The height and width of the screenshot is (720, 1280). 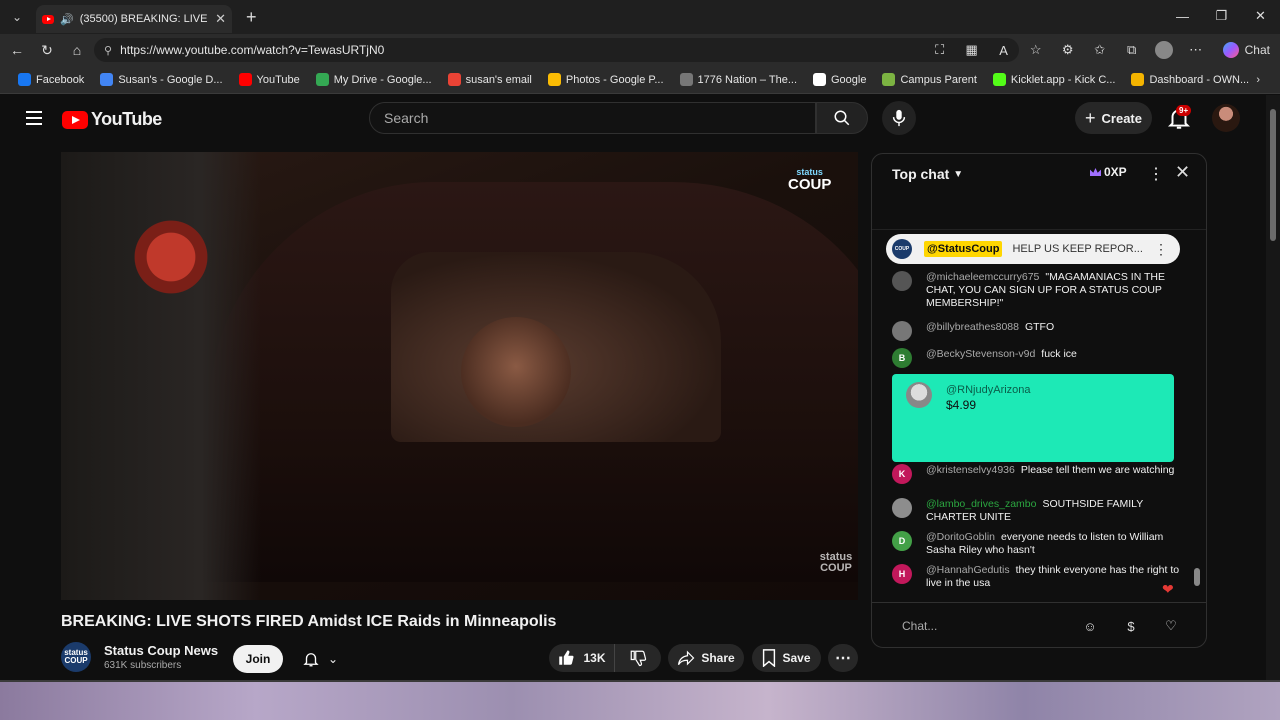 I want to click on copilot-chat-button: Chat, so click(x=1246, y=50).